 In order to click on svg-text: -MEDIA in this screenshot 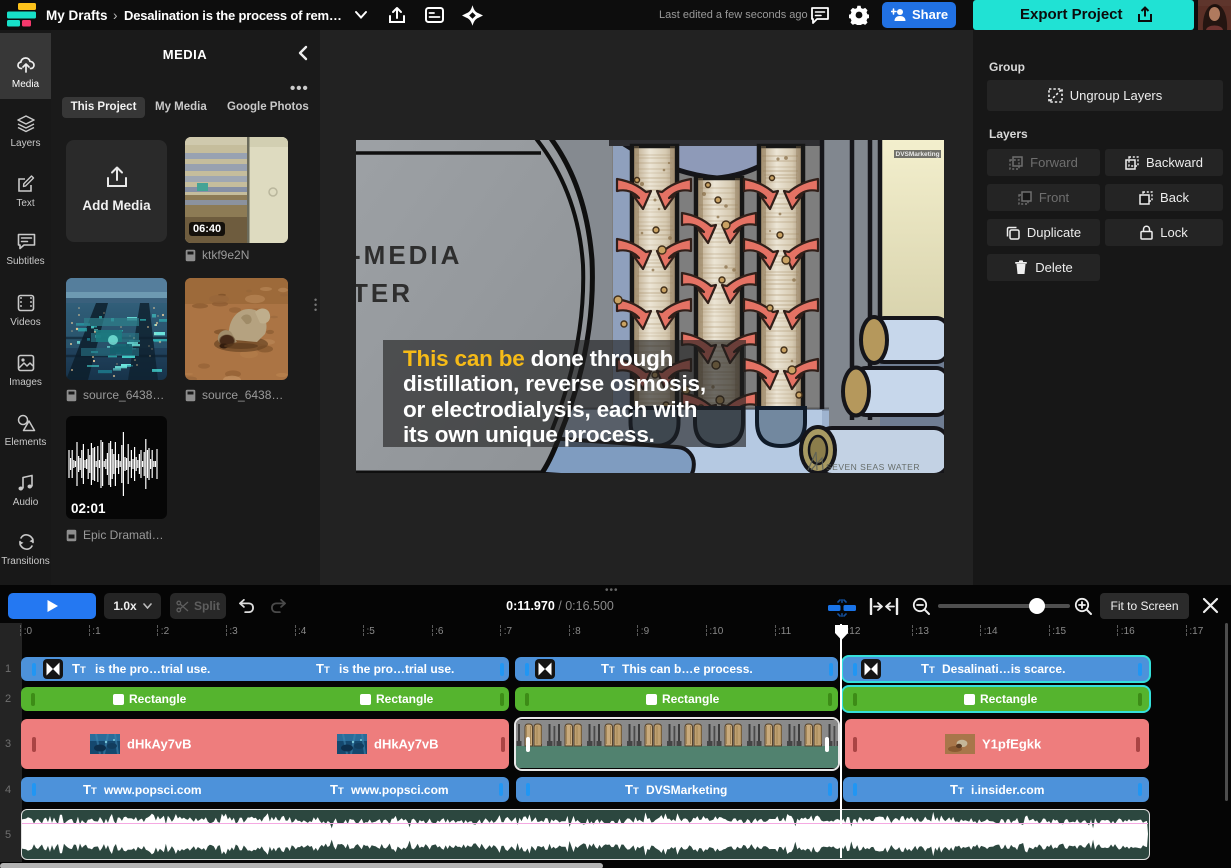, I will do `click(409, 255)`.